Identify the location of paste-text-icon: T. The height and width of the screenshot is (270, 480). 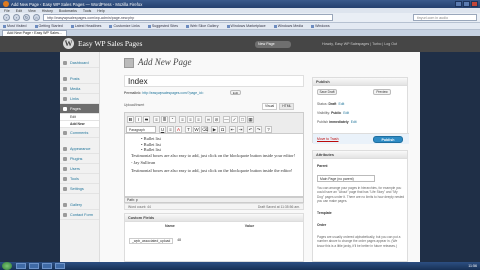
(188, 129).